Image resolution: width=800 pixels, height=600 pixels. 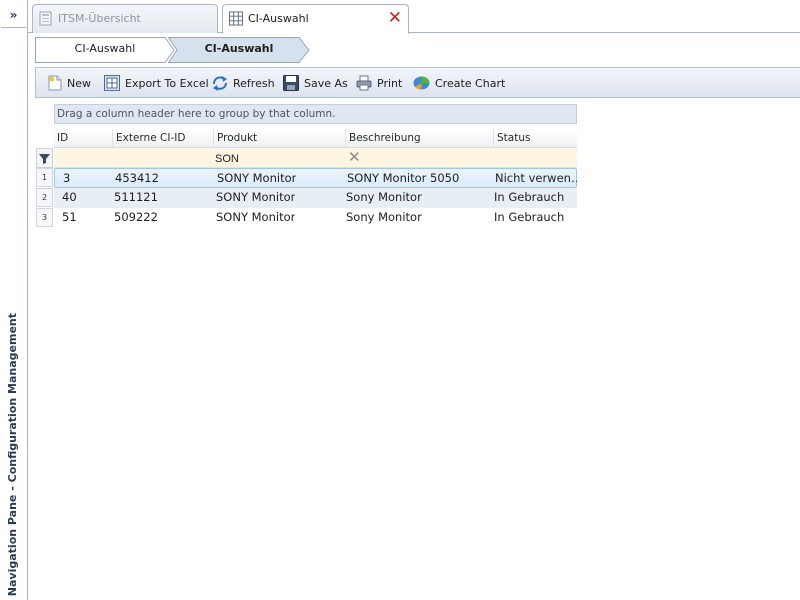 I want to click on column-header-externe-ci-id: Externe CI-ID, so click(x=162, y=138).